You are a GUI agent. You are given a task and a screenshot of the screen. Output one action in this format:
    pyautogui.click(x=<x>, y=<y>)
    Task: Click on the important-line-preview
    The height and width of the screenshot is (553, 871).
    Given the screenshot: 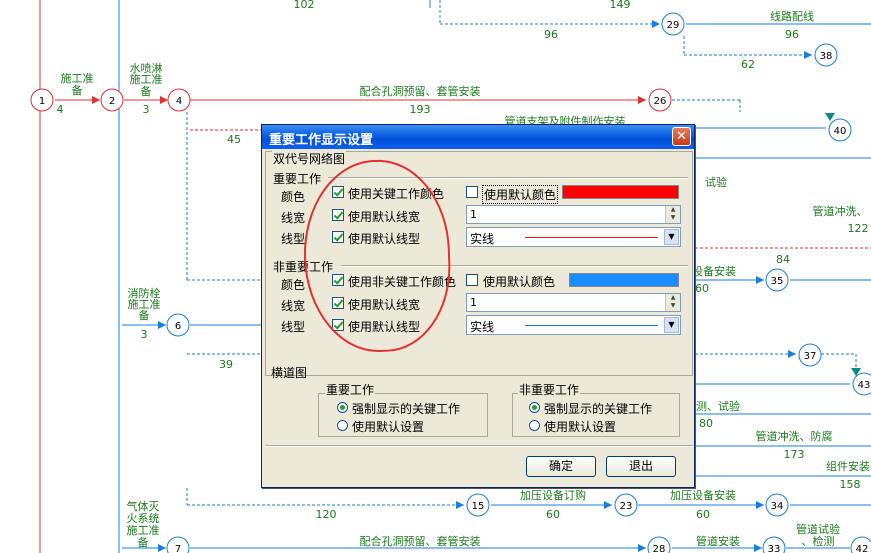 What is the action you would take?
    pyautogui.click(x=591, y=237)
    